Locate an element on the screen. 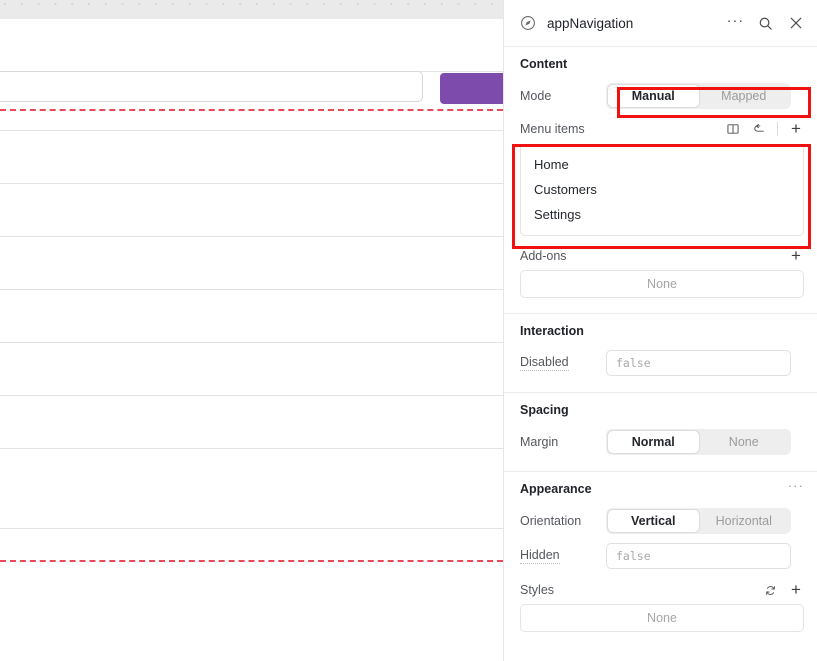  row-disabled: Disabled false is located at coordinates (662, 363).